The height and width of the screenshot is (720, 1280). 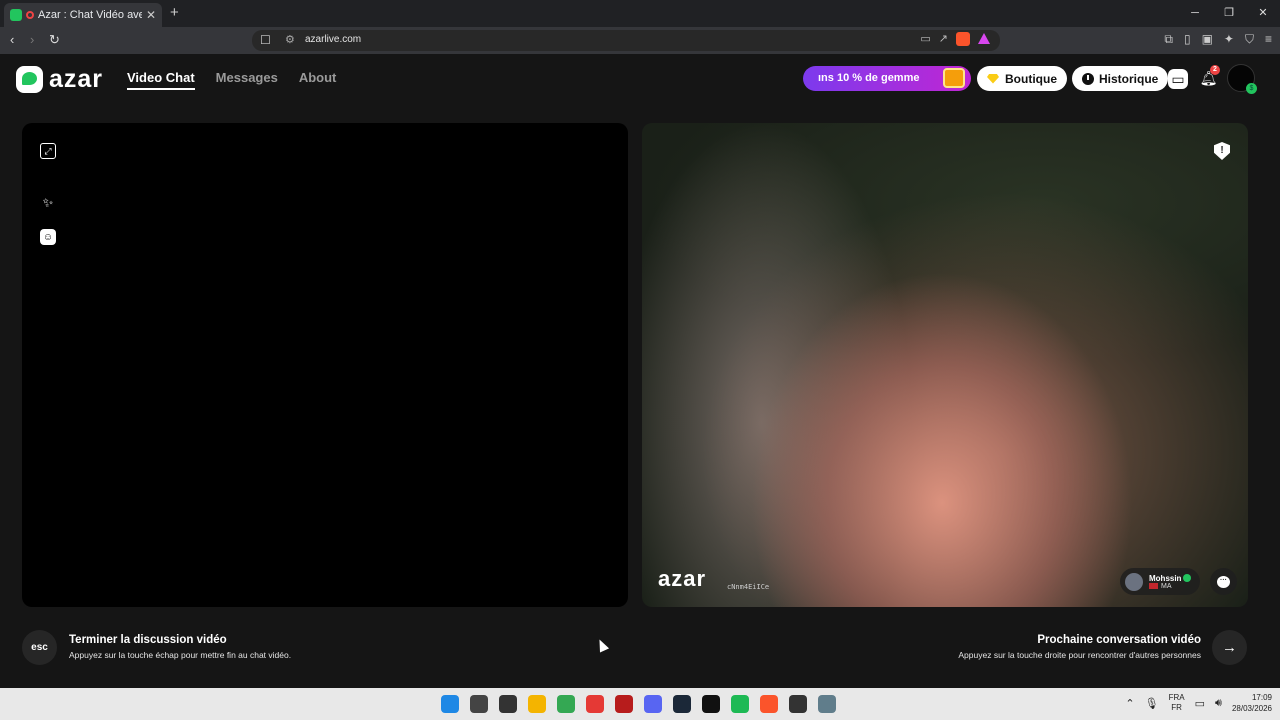 What do you see at coordinates (1263, 13) in the screenshot?
I see `close-window-button: ✕` at bounding box center [1263, 13].